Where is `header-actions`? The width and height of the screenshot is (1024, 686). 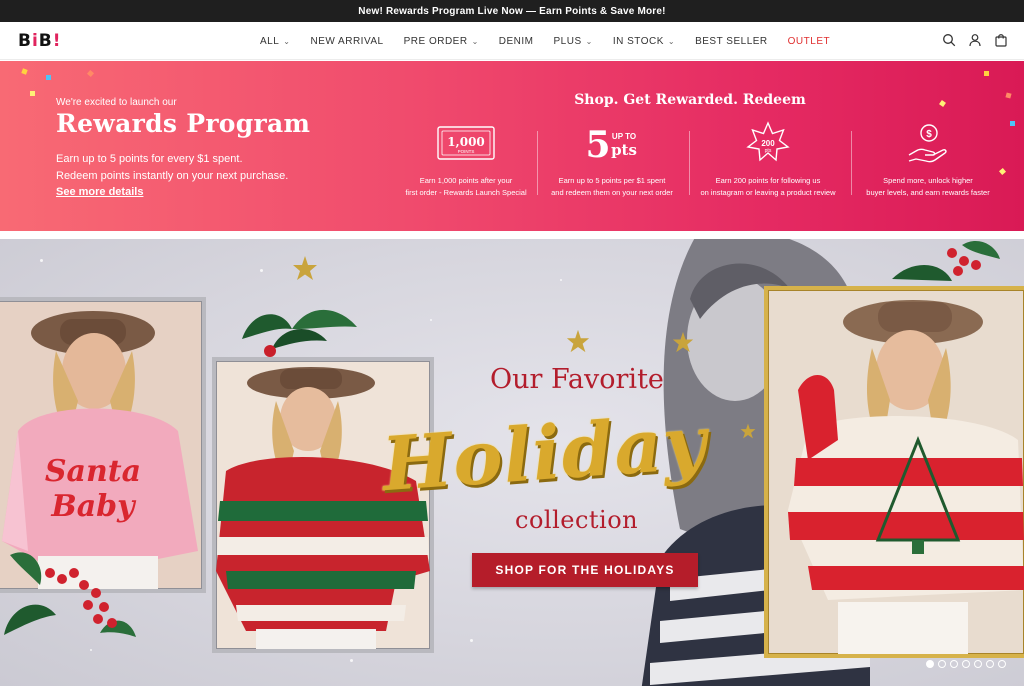
header-actions is located at coordinates (975, 40).